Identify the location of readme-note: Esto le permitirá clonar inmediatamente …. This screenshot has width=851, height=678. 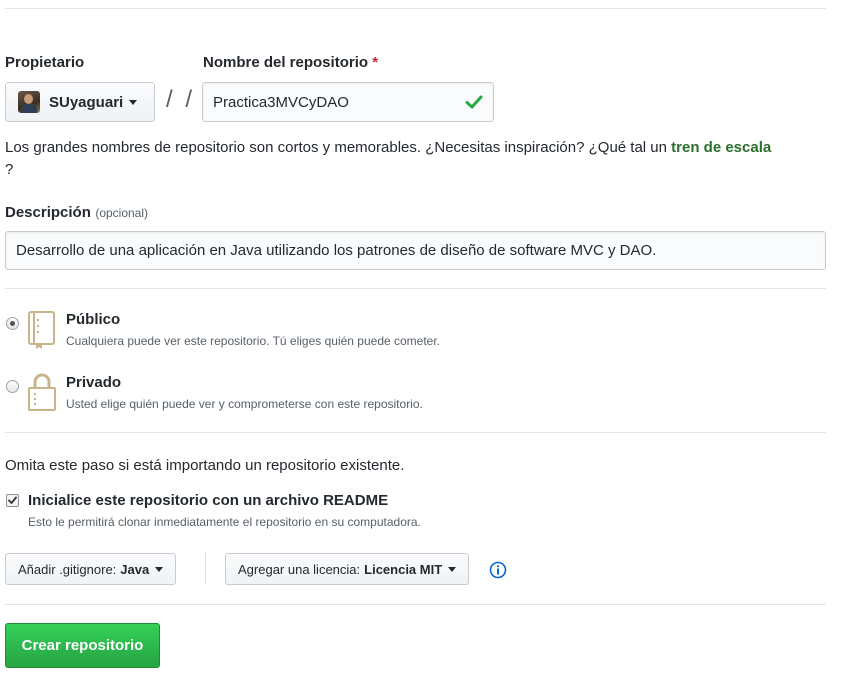
(224, 522).